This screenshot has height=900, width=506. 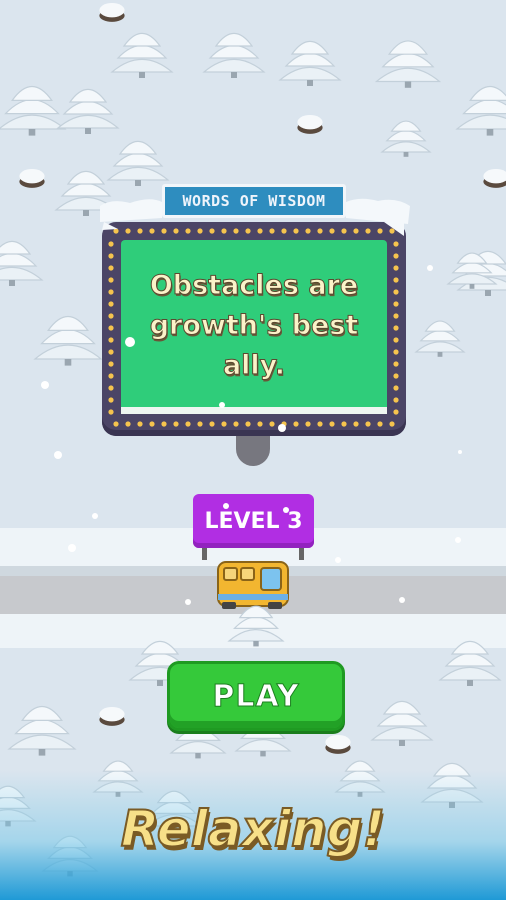 I want to click on tagline-text: Relaxing!, so click(x=253, y=829).